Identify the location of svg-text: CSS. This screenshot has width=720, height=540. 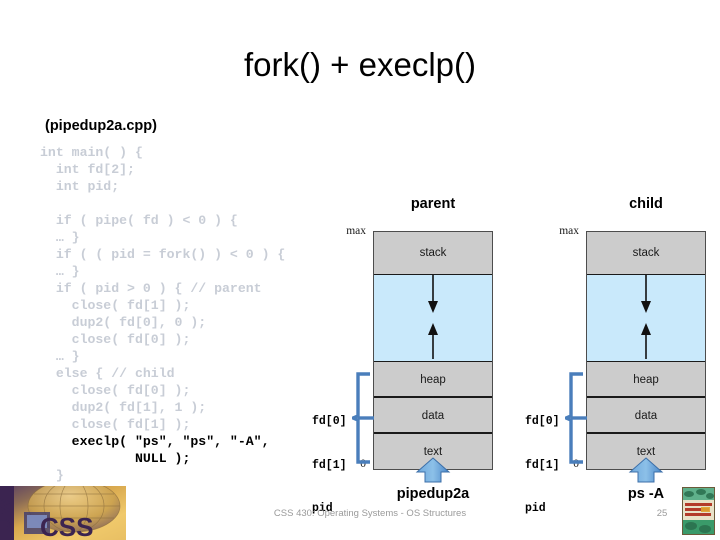
(66, 526).